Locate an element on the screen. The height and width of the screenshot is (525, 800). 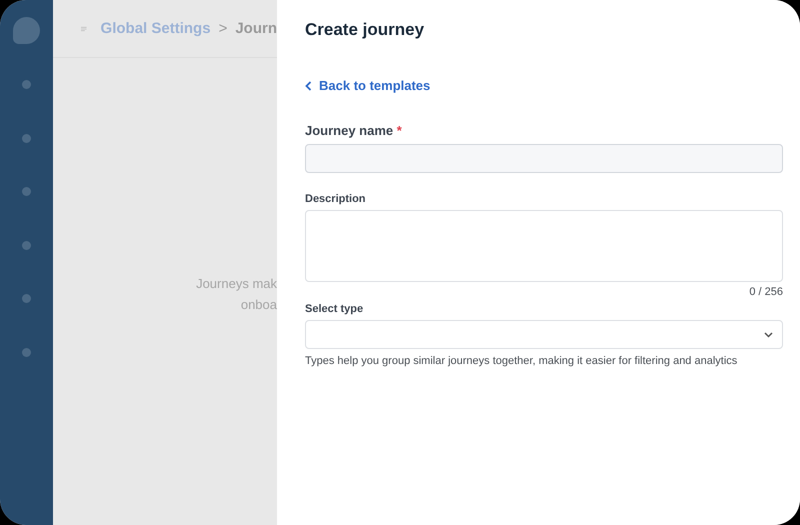
help-text: Types help you group similar journeys together, making it easier for filtering and analytics is located at coordinates (521, 361).